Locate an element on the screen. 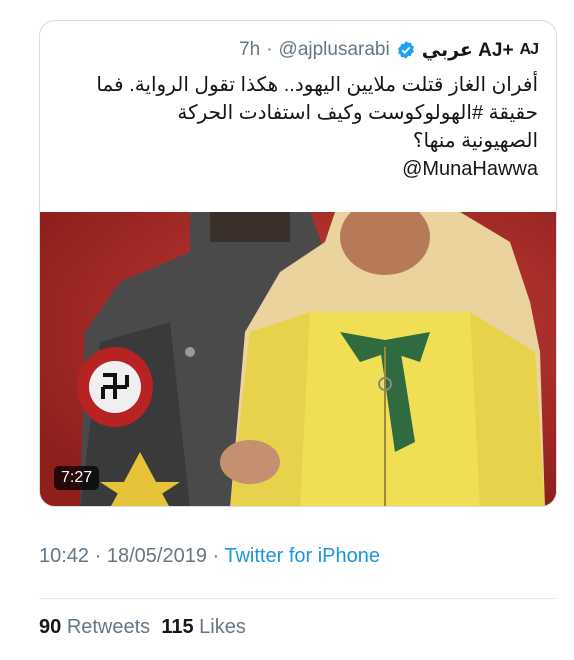  tweet-header: 7h · @ajplusarabi عربي AJ+ AJ is located at coordinates (298, 50).